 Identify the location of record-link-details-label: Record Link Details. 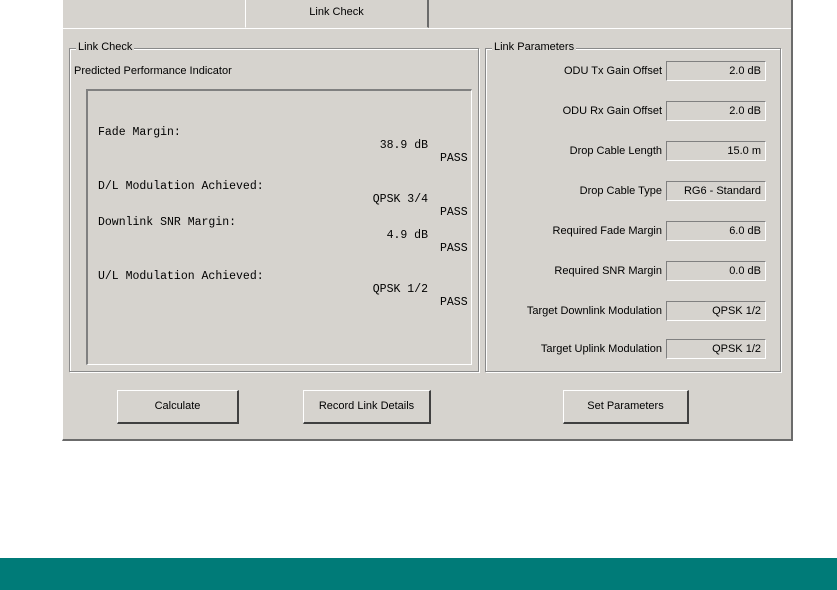
(366, 406).